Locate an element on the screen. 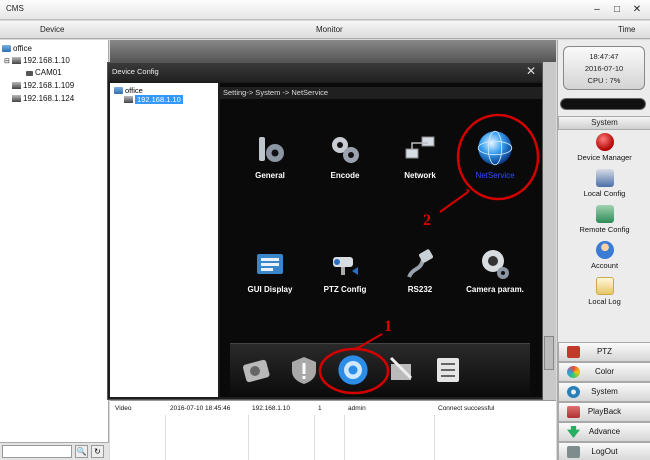  dialog-close-icon: ✕ is located at coordinates (531, 71).